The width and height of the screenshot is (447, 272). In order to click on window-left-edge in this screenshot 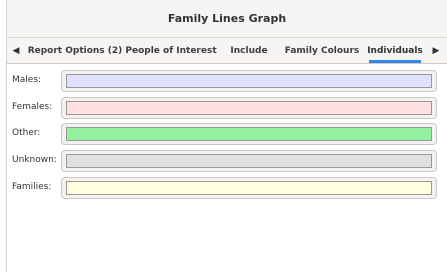, I will do `click(3, 136)`.